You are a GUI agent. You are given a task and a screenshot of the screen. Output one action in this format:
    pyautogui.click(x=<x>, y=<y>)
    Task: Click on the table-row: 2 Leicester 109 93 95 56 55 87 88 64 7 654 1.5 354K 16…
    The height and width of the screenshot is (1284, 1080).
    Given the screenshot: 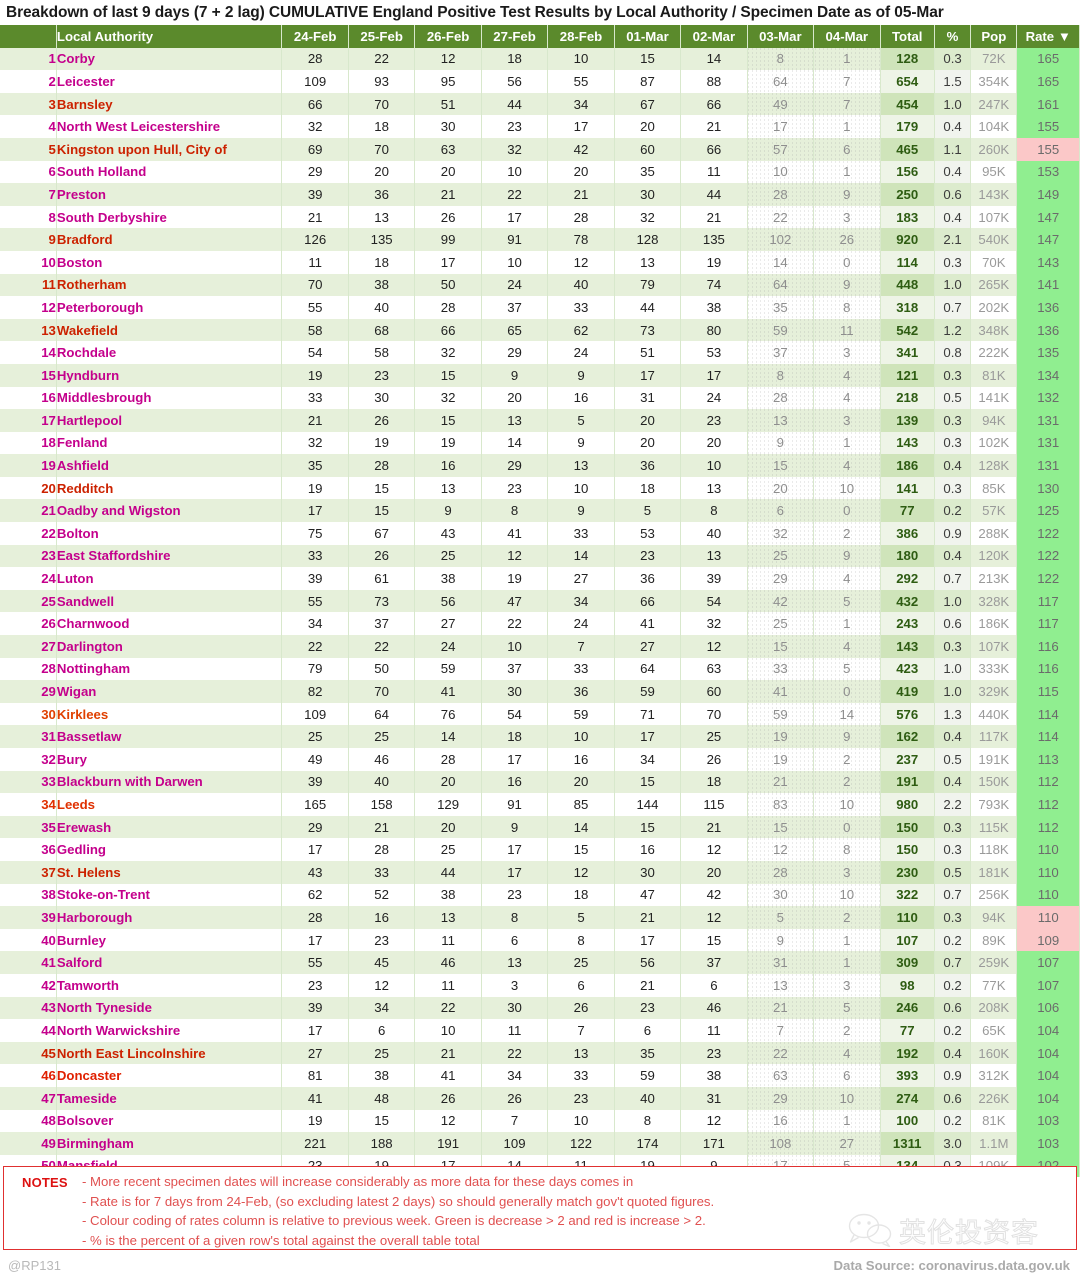 What is the action you would take?
    pyautogui.click(x=540, y=81)
    